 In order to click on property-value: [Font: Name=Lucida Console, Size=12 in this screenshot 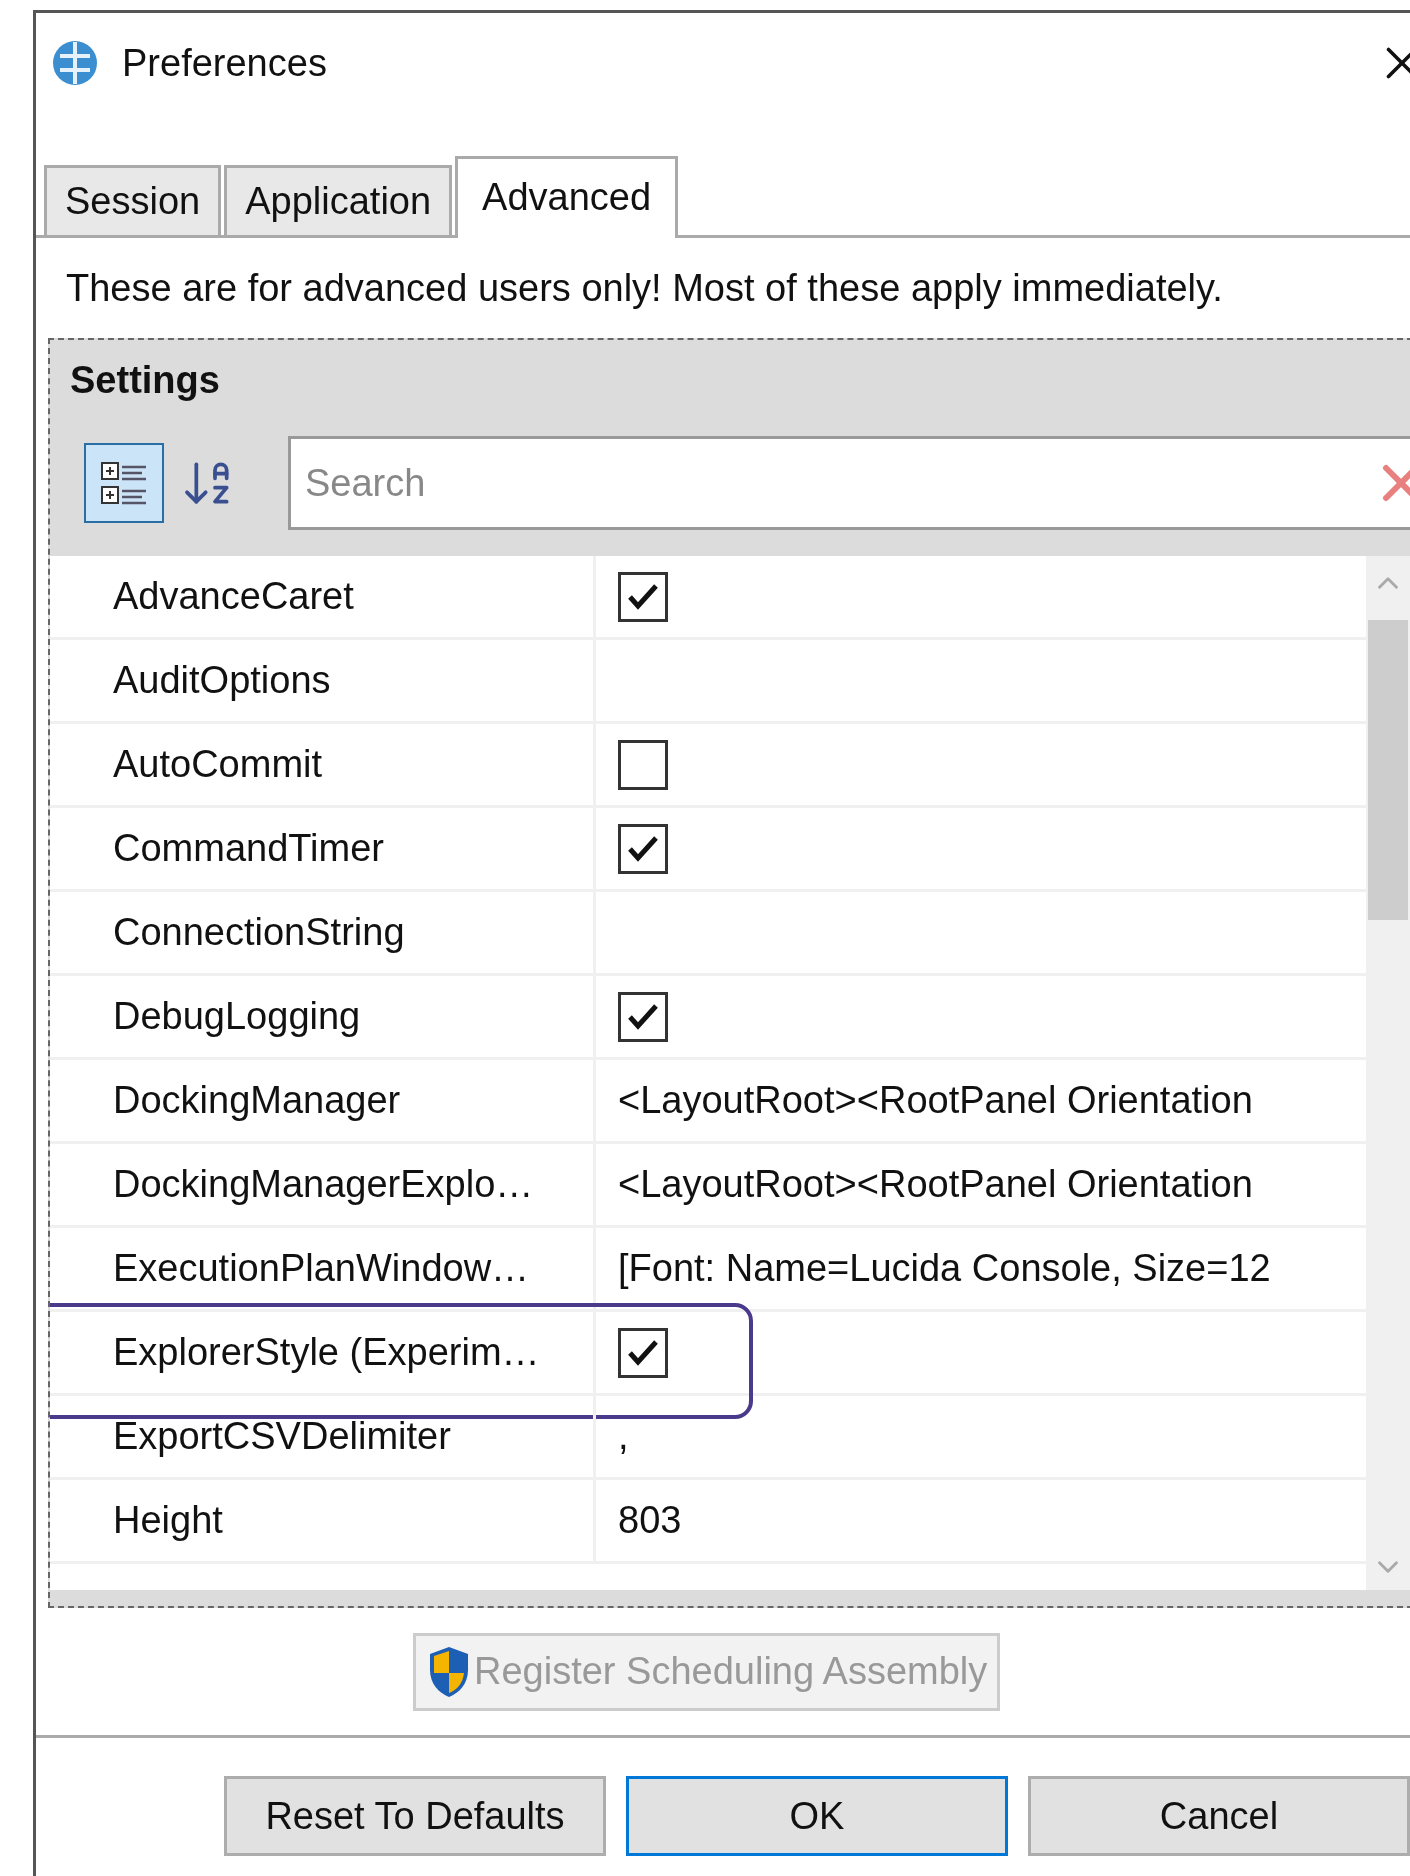, I will do `click(944, 1268)`.